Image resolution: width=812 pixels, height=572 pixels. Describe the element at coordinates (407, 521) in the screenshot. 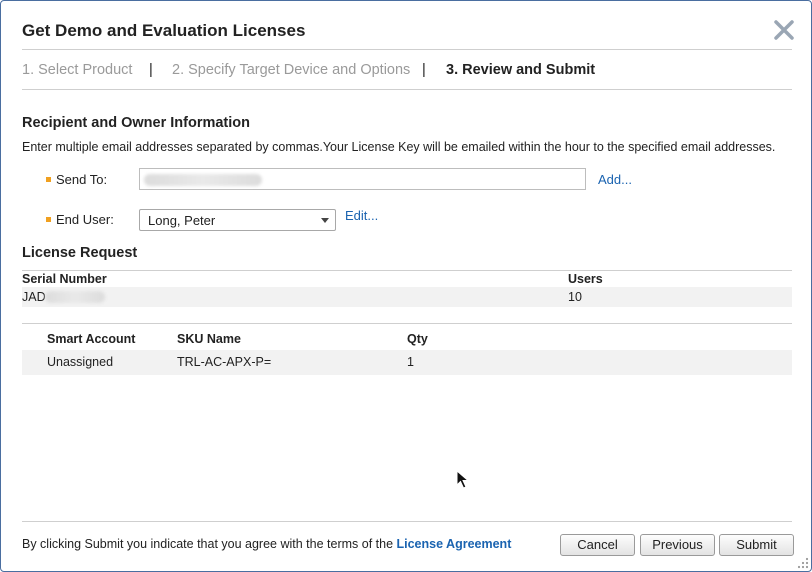

I see `footer-divider` at that location.